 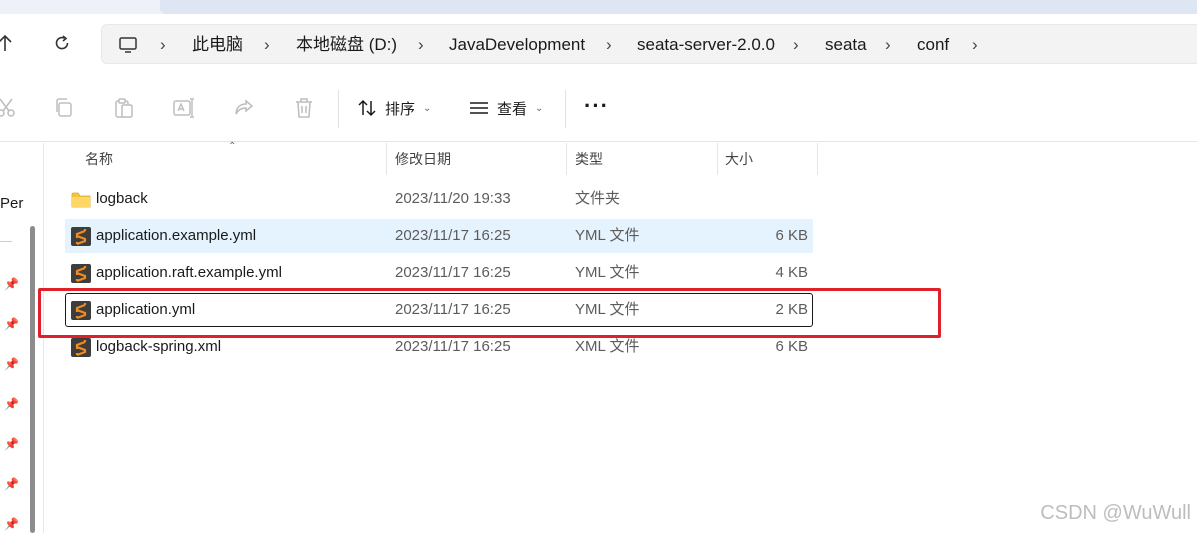 I want to click on column-header-name: 名称, so click(x=99, y=159).